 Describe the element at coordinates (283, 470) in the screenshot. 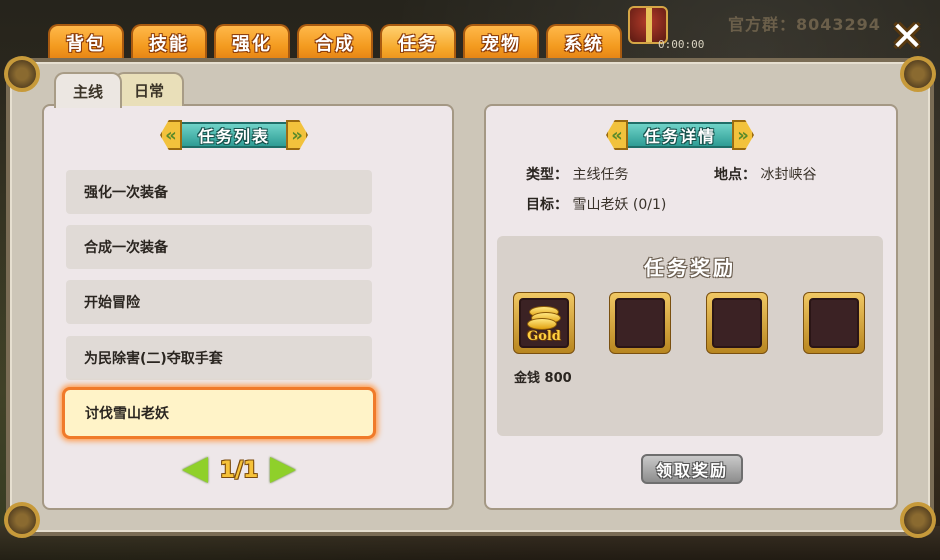

I see `next-page-icon` at that location.